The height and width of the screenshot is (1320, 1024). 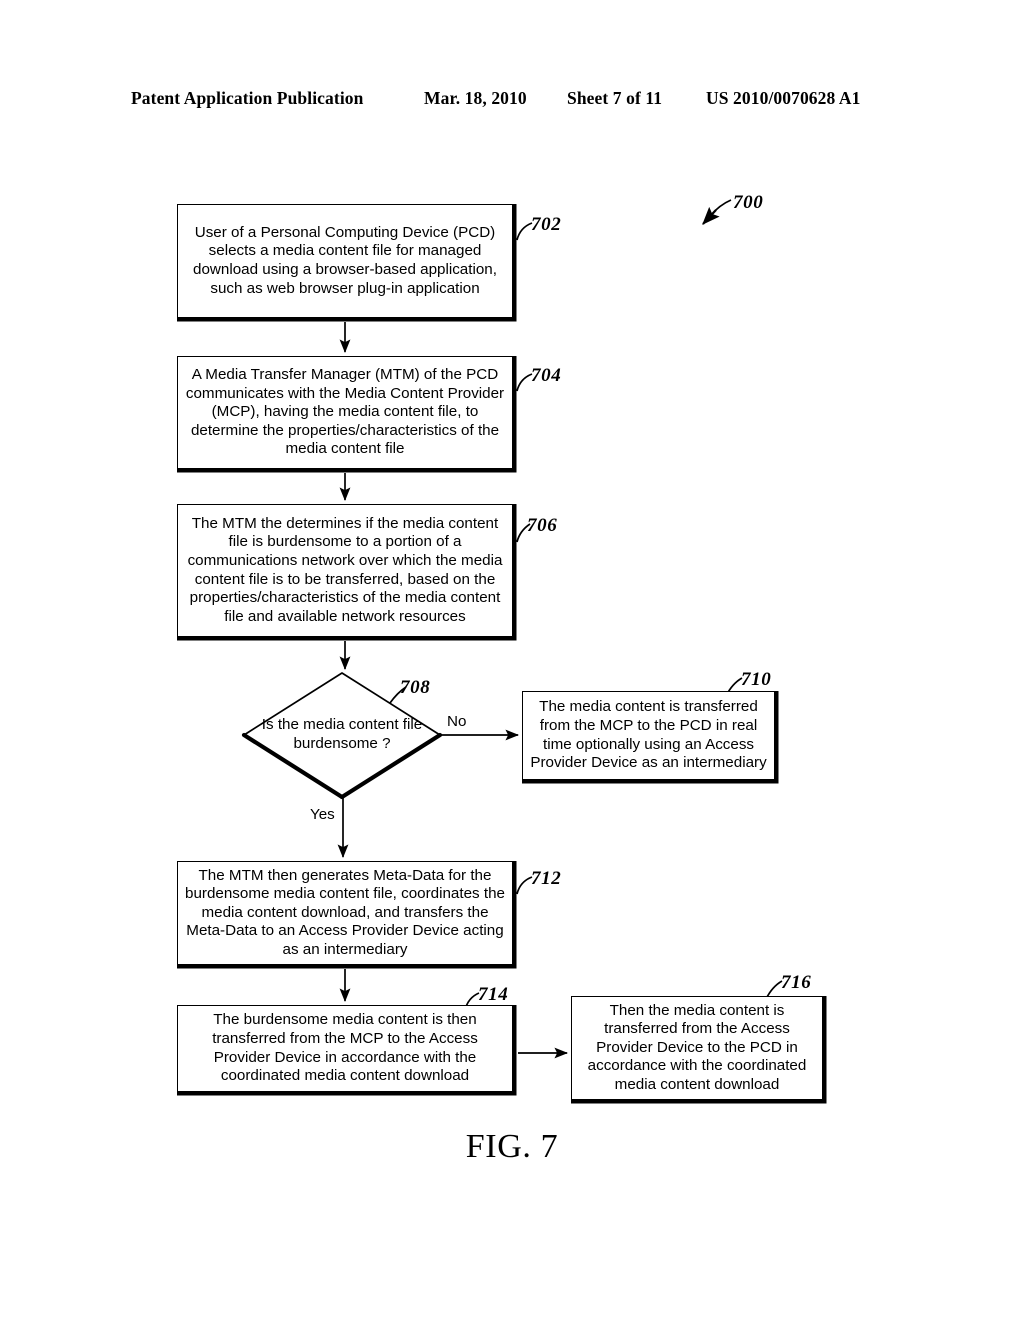 I want to click on reference-numeral-714: 714, so click(x=493, y=994).